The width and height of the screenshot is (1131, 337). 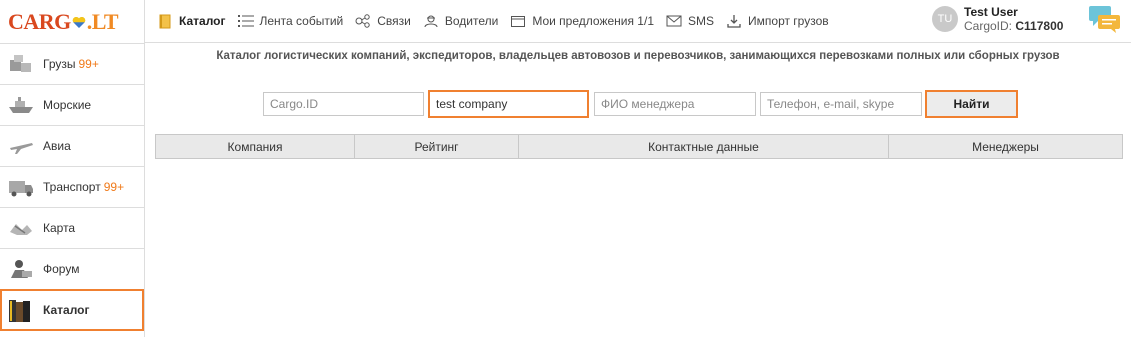 What do you see at coordinates (61, 269) in the screenshot?
I see `sidebar-item-label: Форум` at bounding box center [61, 269].